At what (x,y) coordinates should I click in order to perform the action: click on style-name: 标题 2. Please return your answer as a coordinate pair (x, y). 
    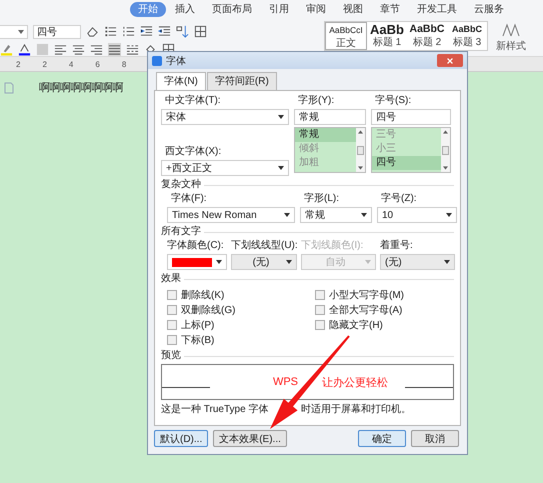
    Looking at the image, I should click on (427, 43).